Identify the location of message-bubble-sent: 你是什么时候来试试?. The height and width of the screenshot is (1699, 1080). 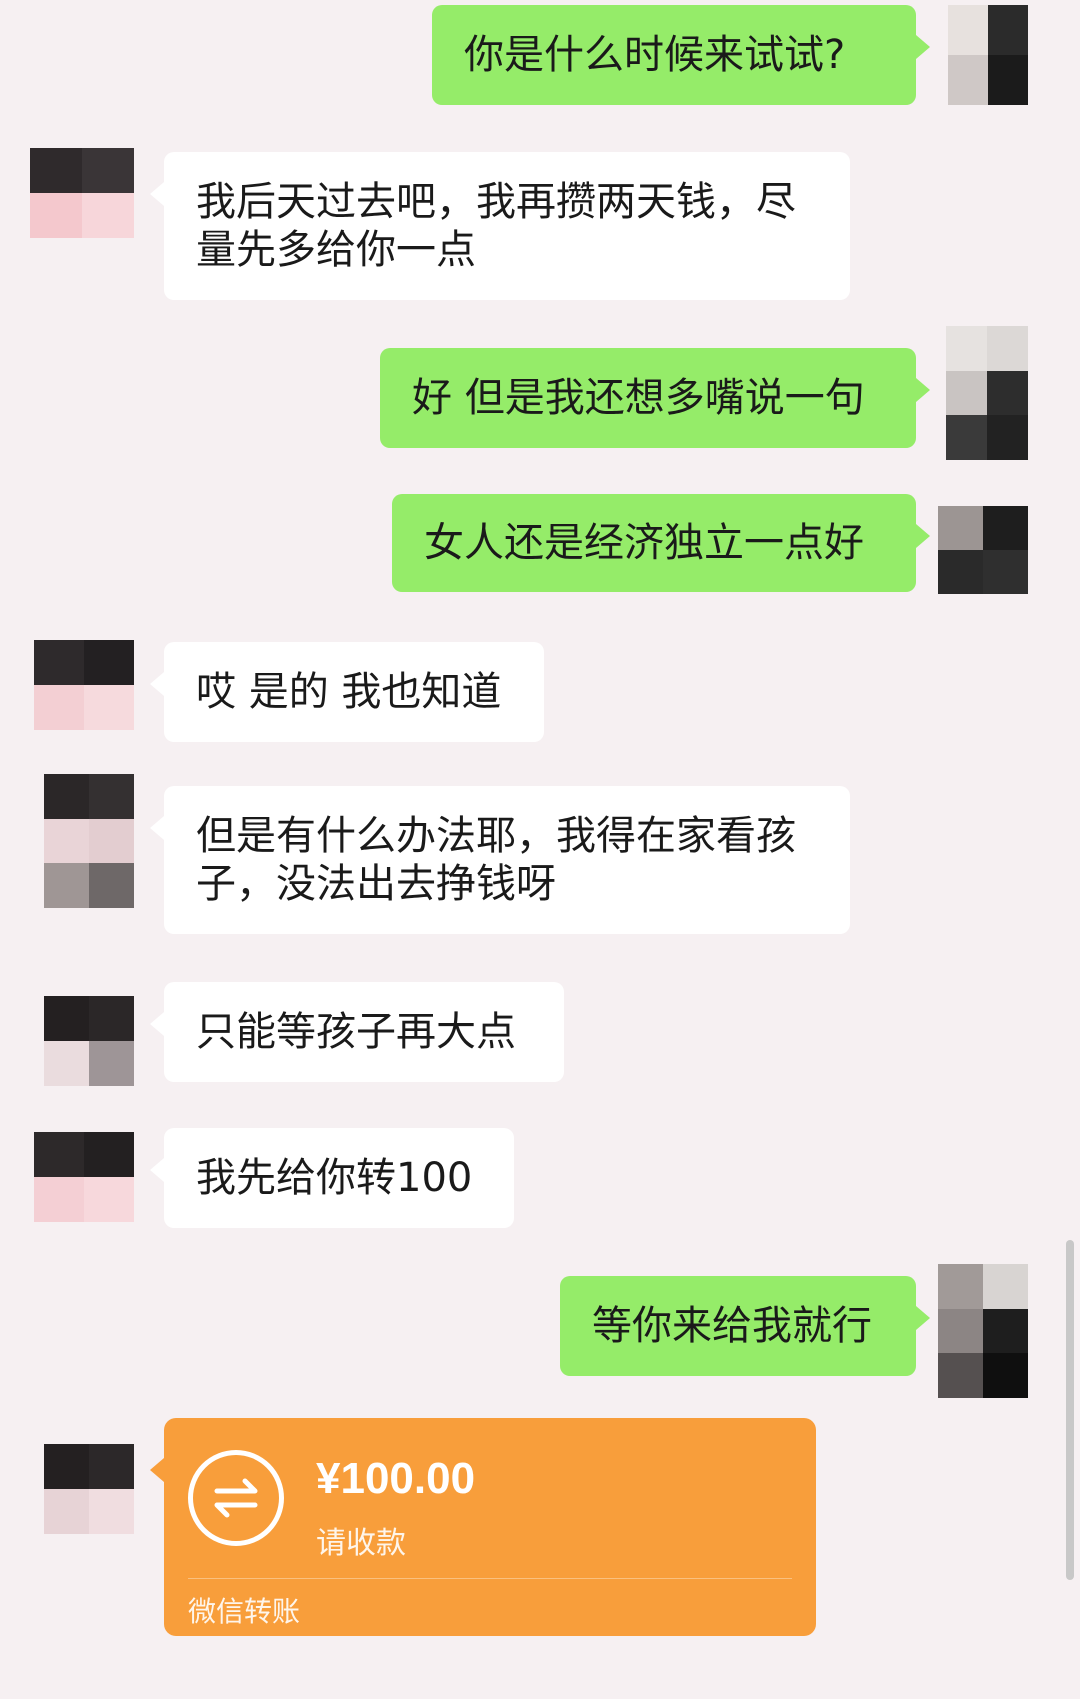
(681, 55).